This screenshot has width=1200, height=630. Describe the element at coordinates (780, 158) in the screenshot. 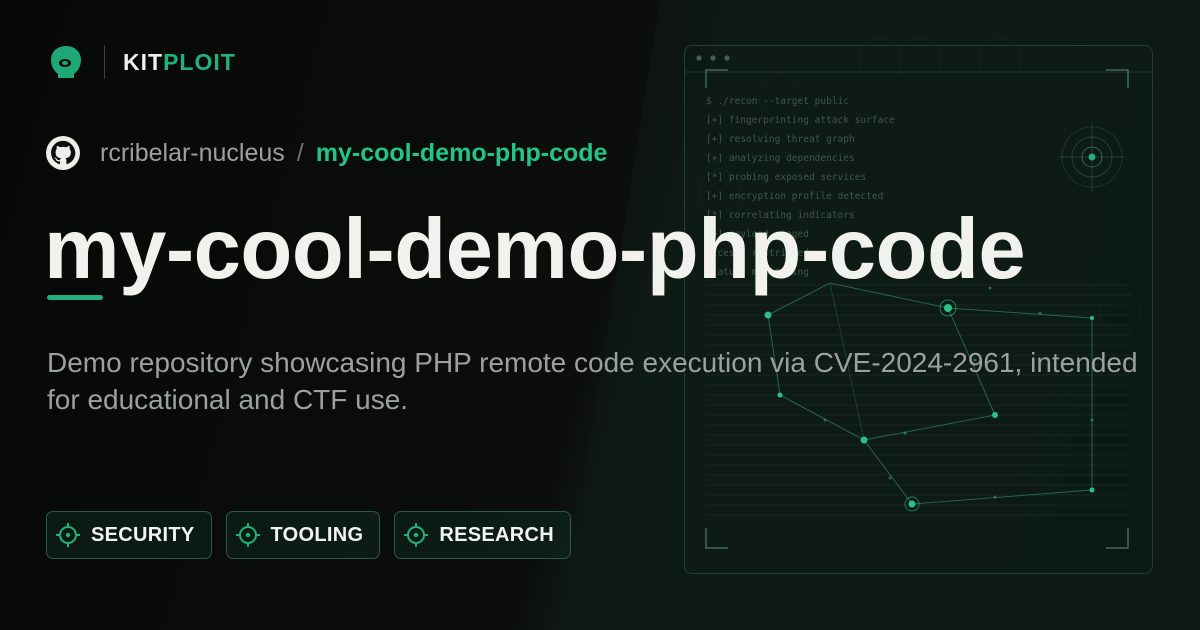

I see `terminal-line: [+] analyzing dependencies` at that location.